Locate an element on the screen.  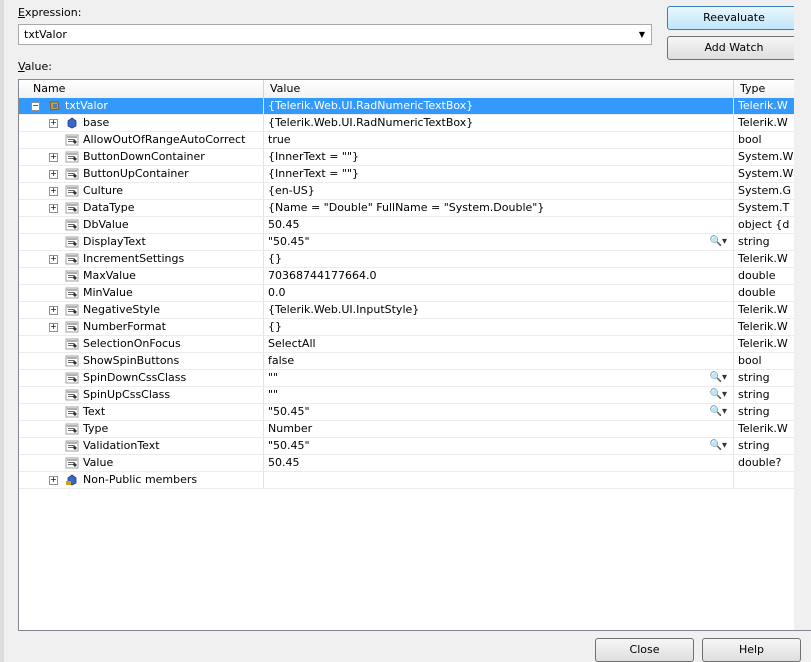
table-row: AllowOutOfRangeAutoCorrect true bool is located at coordinates (414, 140).